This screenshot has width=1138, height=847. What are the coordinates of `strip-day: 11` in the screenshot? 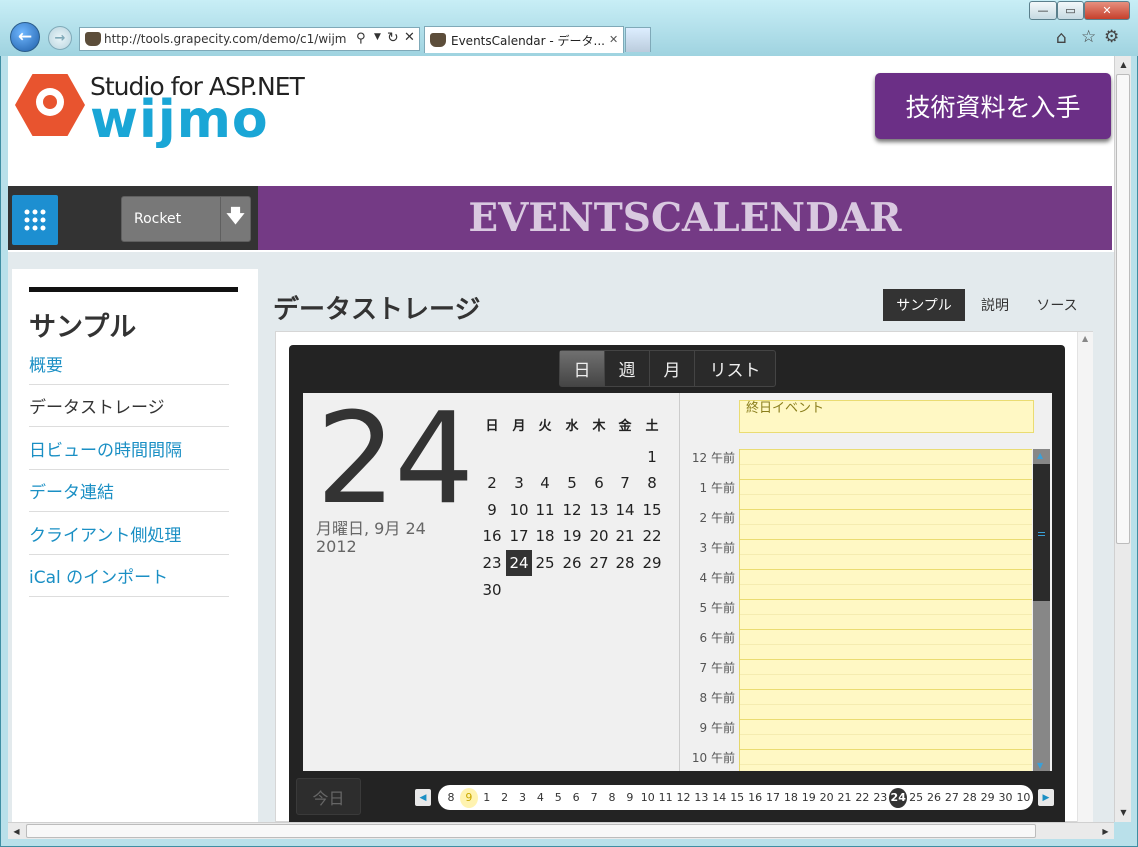 It's located at (666, 798).